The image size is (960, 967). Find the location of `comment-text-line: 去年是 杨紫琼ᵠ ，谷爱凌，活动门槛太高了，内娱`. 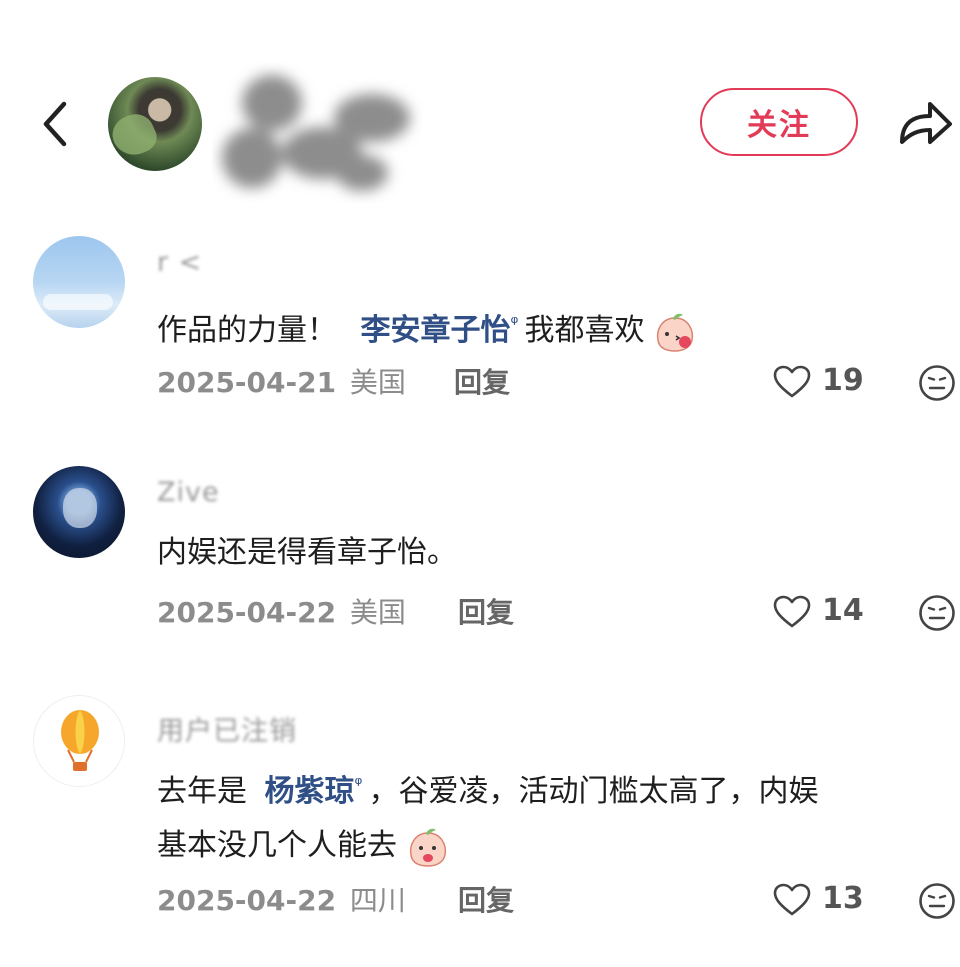

comment-text-line: 去年是 杨紫琼ᵠ ，谷爱凌，活动门槛太高了，内娱 is located at coordinates (552, 788).